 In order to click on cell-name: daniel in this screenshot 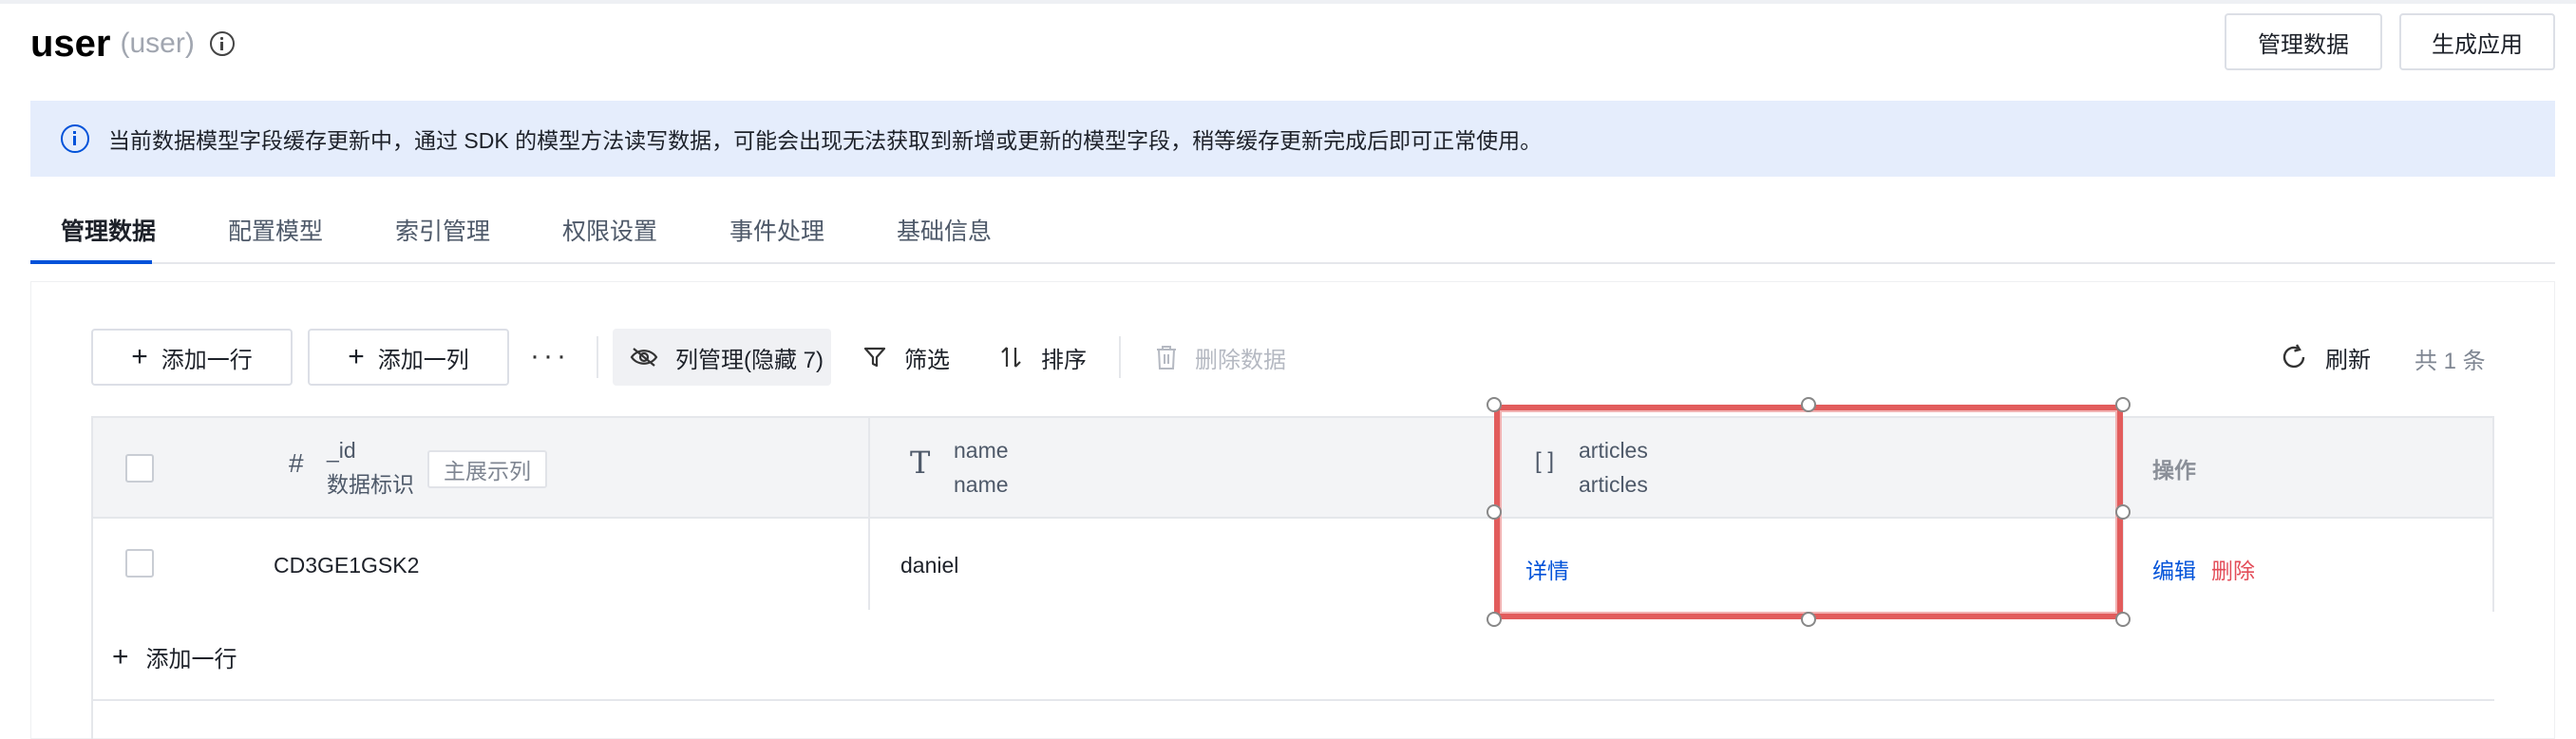, I will do `click(929, 565)`.